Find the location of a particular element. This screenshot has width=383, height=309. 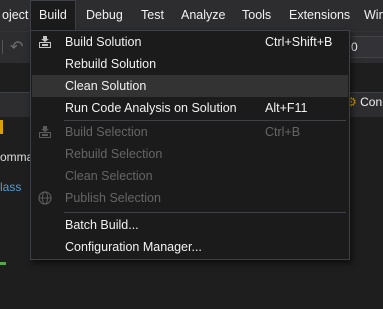

menu-item-publish-selection: Publish Selection is located at coordinates (190, 198).